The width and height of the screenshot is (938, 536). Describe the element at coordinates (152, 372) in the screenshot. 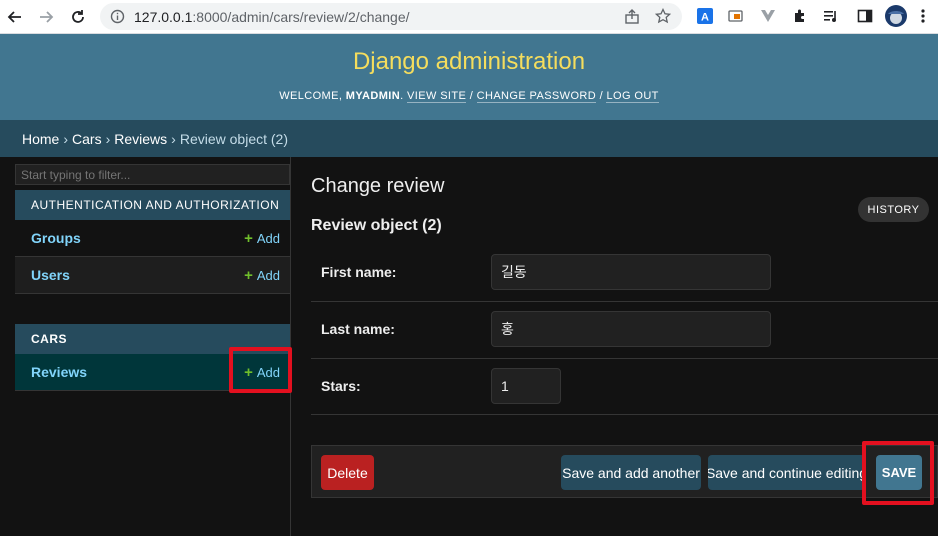

I see `sidebar-item-reviews: Reviews + Add` at that location.